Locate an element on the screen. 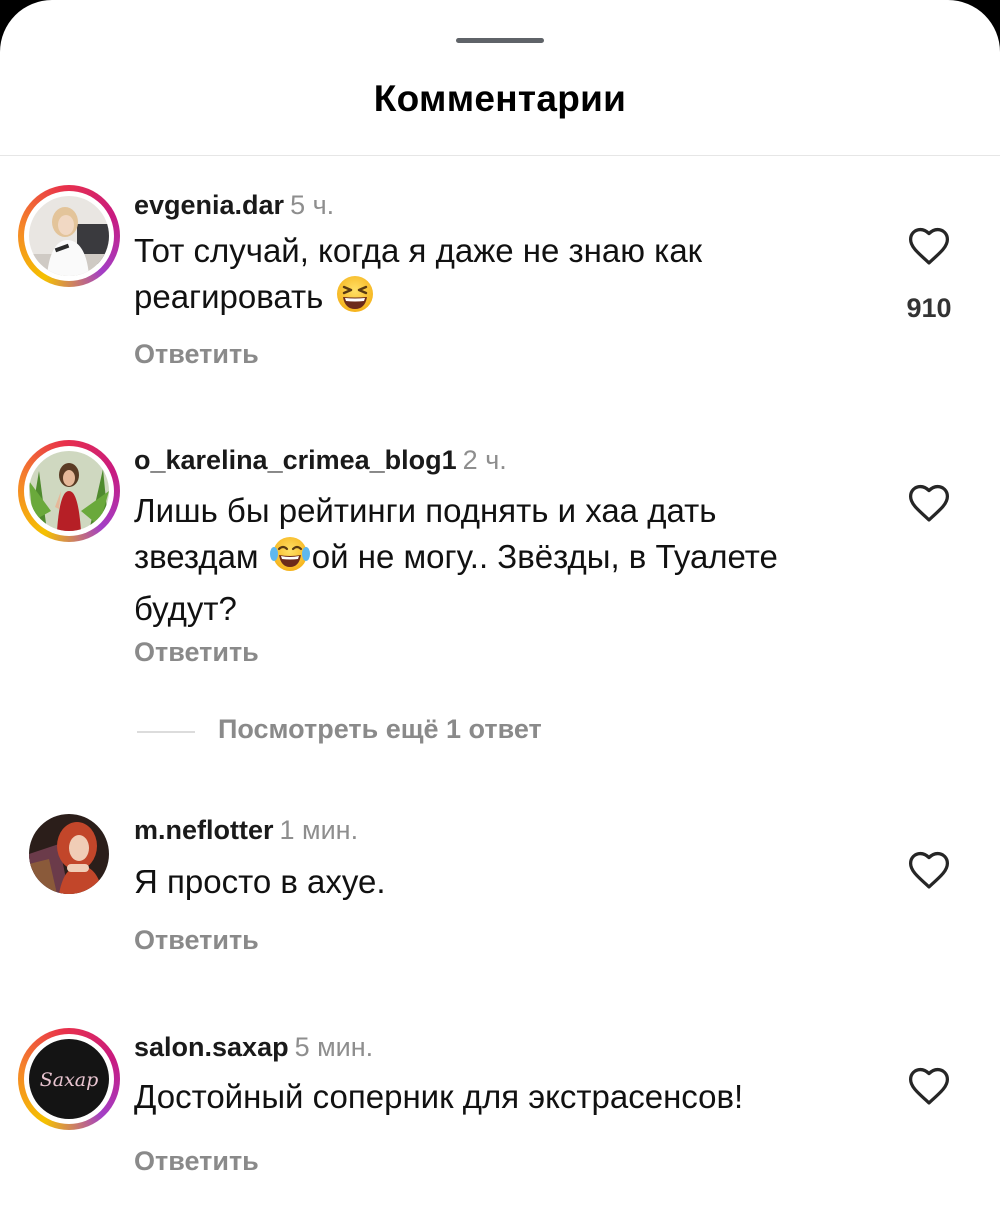  grinning-squinting-face-icon is located at coordinates (355, 300).